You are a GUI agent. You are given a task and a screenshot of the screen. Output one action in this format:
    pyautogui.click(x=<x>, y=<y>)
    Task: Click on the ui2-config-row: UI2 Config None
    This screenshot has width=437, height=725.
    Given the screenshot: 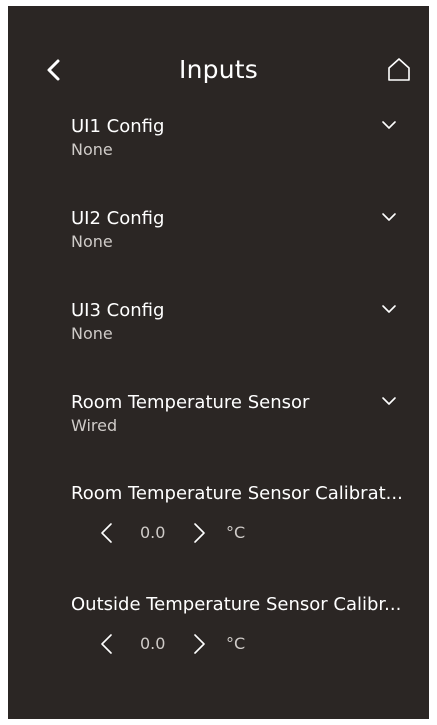 What is the action you would take?
    pyautogui.click(x=218, y=232)
    